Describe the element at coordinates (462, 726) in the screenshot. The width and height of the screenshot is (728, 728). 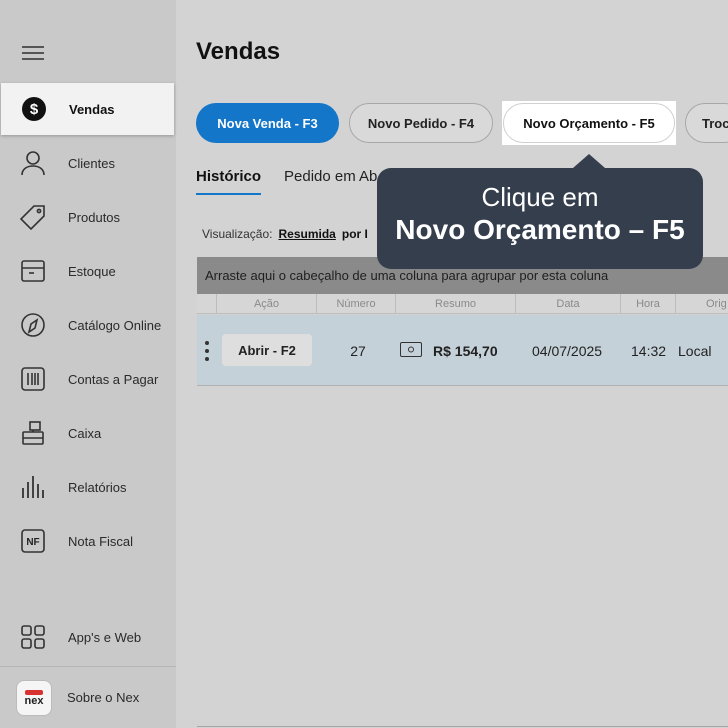
I see `grid-bottom-border` at that location.